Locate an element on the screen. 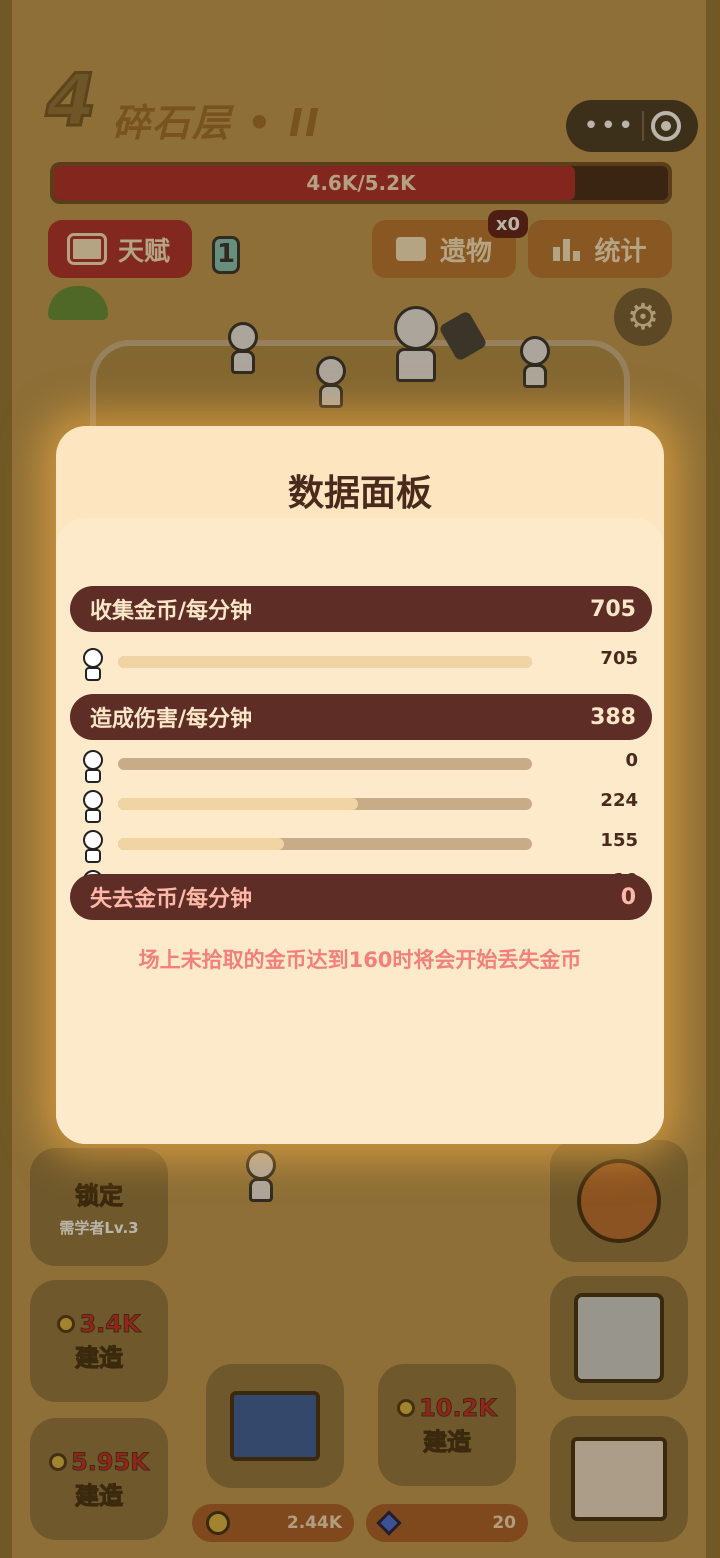 The width and height of the screenshot is (720, 1558). damage-row-value: 224 is located at coordinates (619, 800).